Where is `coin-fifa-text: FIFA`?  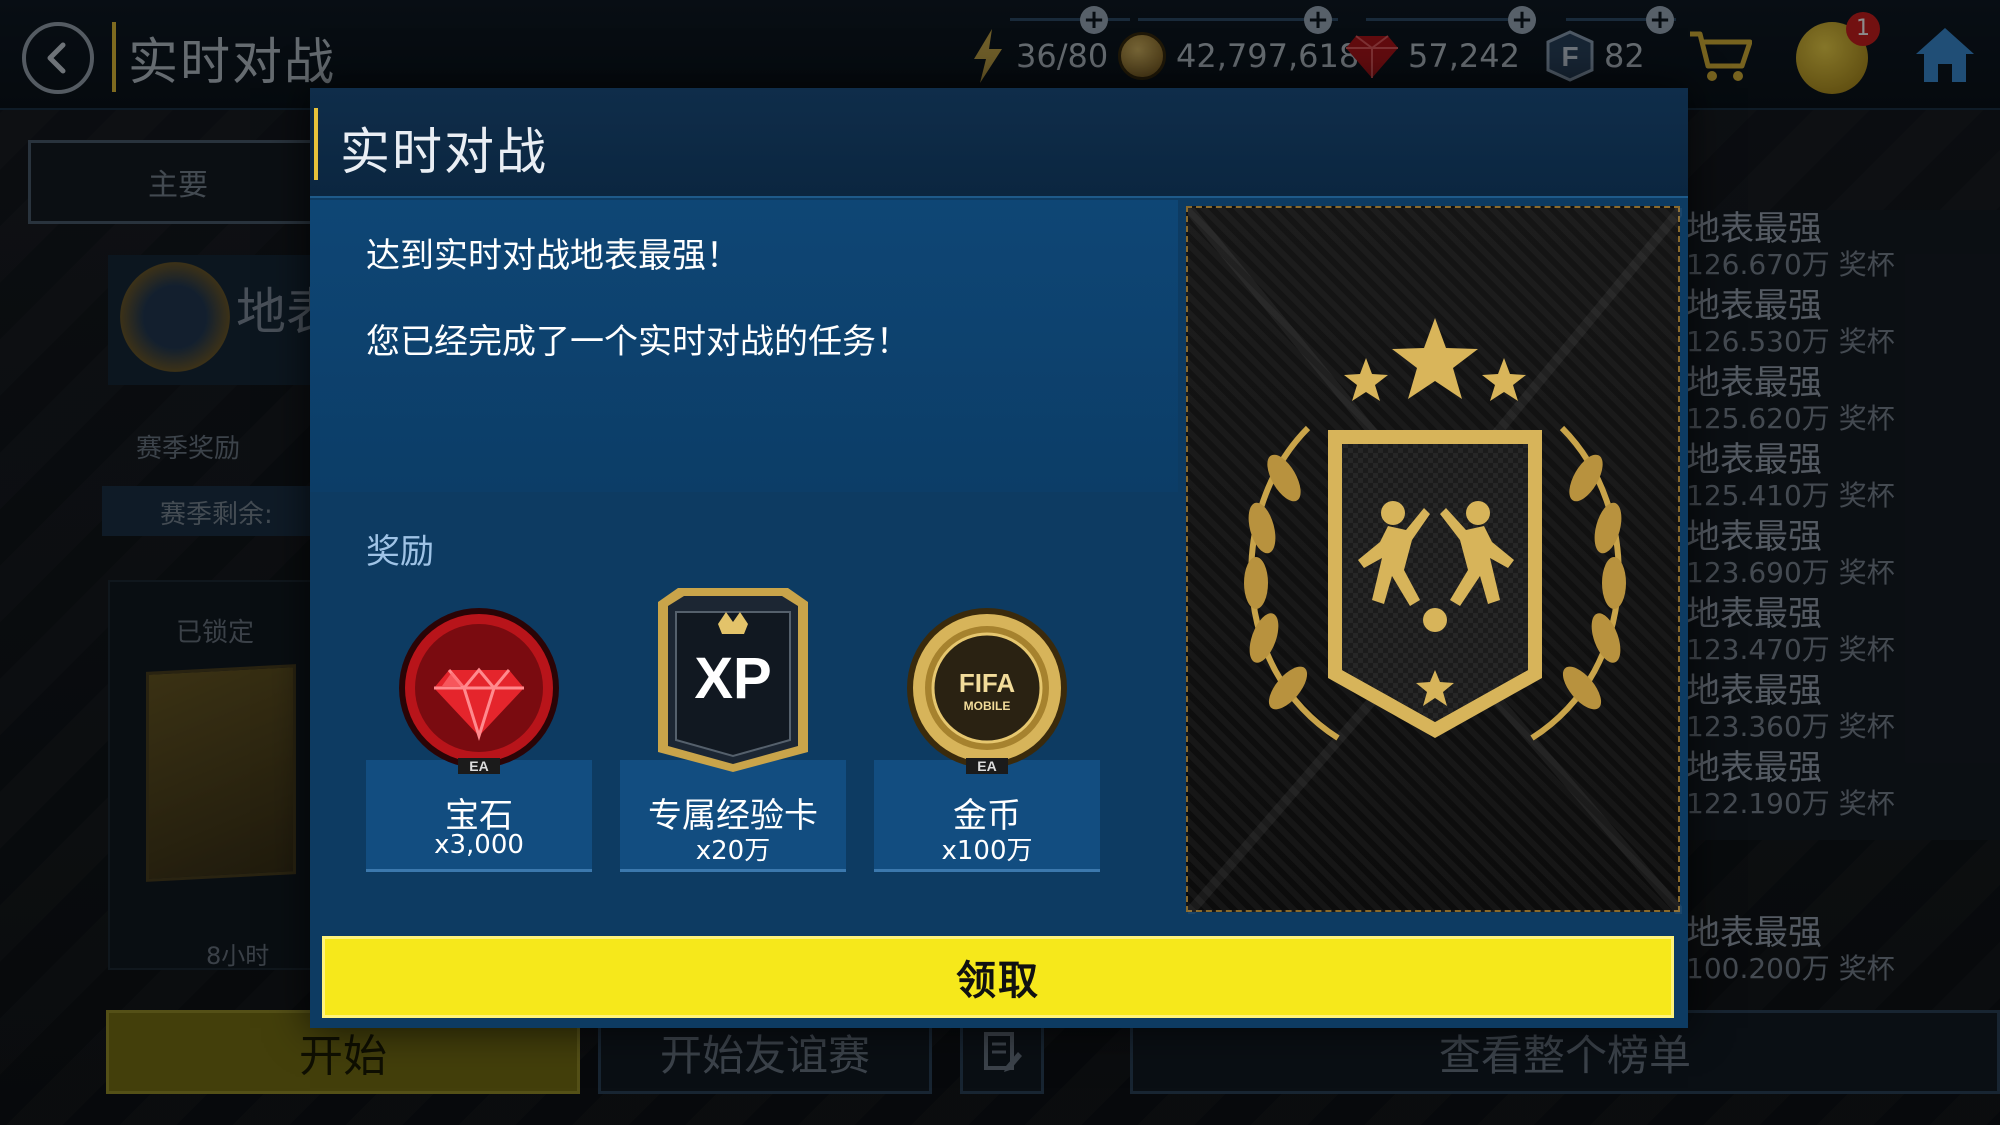
coin-fifa-text: FIFA is located at coordinates (987, 683).